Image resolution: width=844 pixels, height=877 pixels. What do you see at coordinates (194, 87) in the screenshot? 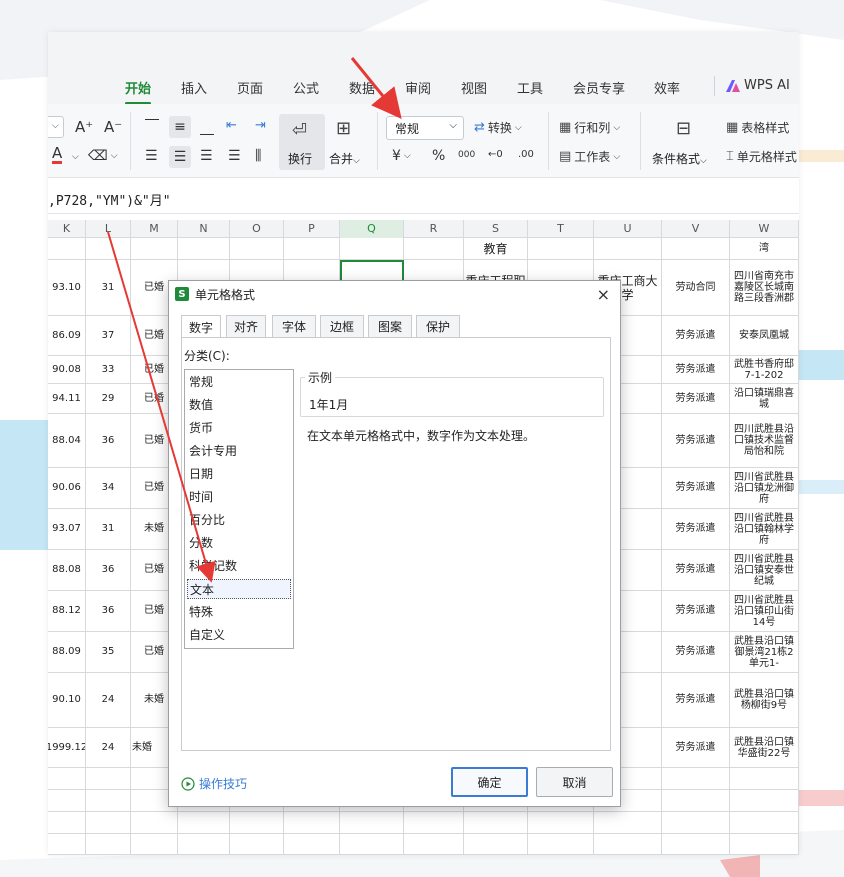
I see `tab-insert: 插入` at bounding box center [194, 87].